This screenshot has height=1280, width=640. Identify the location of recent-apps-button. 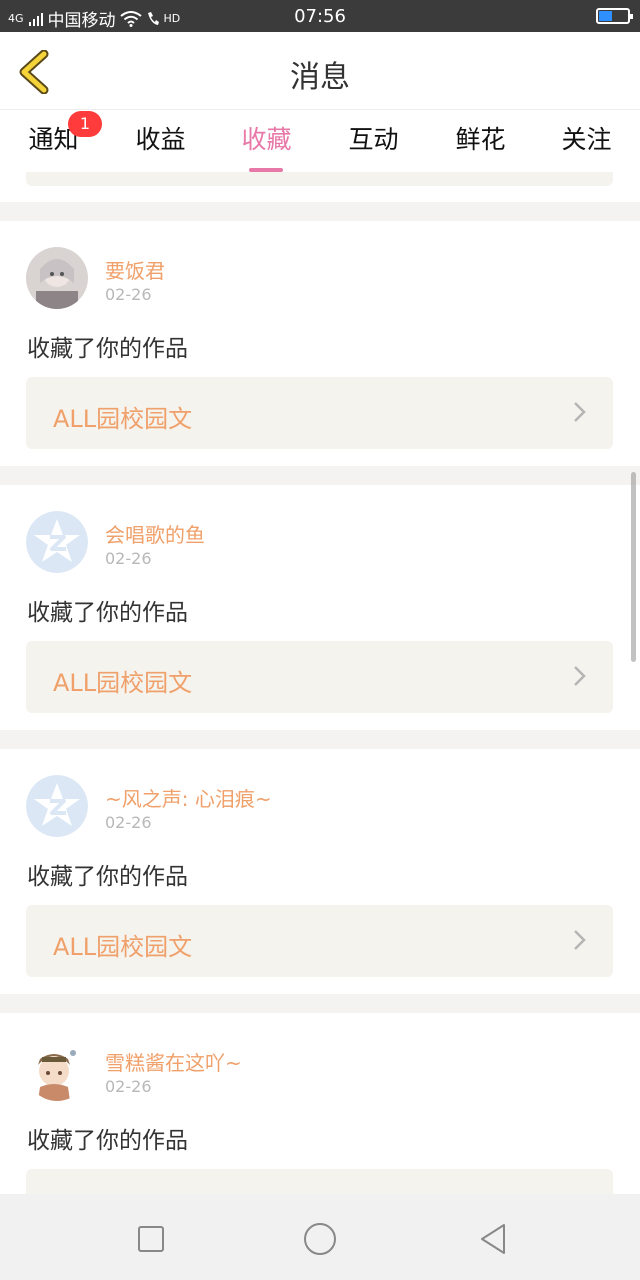
(151, 1239).